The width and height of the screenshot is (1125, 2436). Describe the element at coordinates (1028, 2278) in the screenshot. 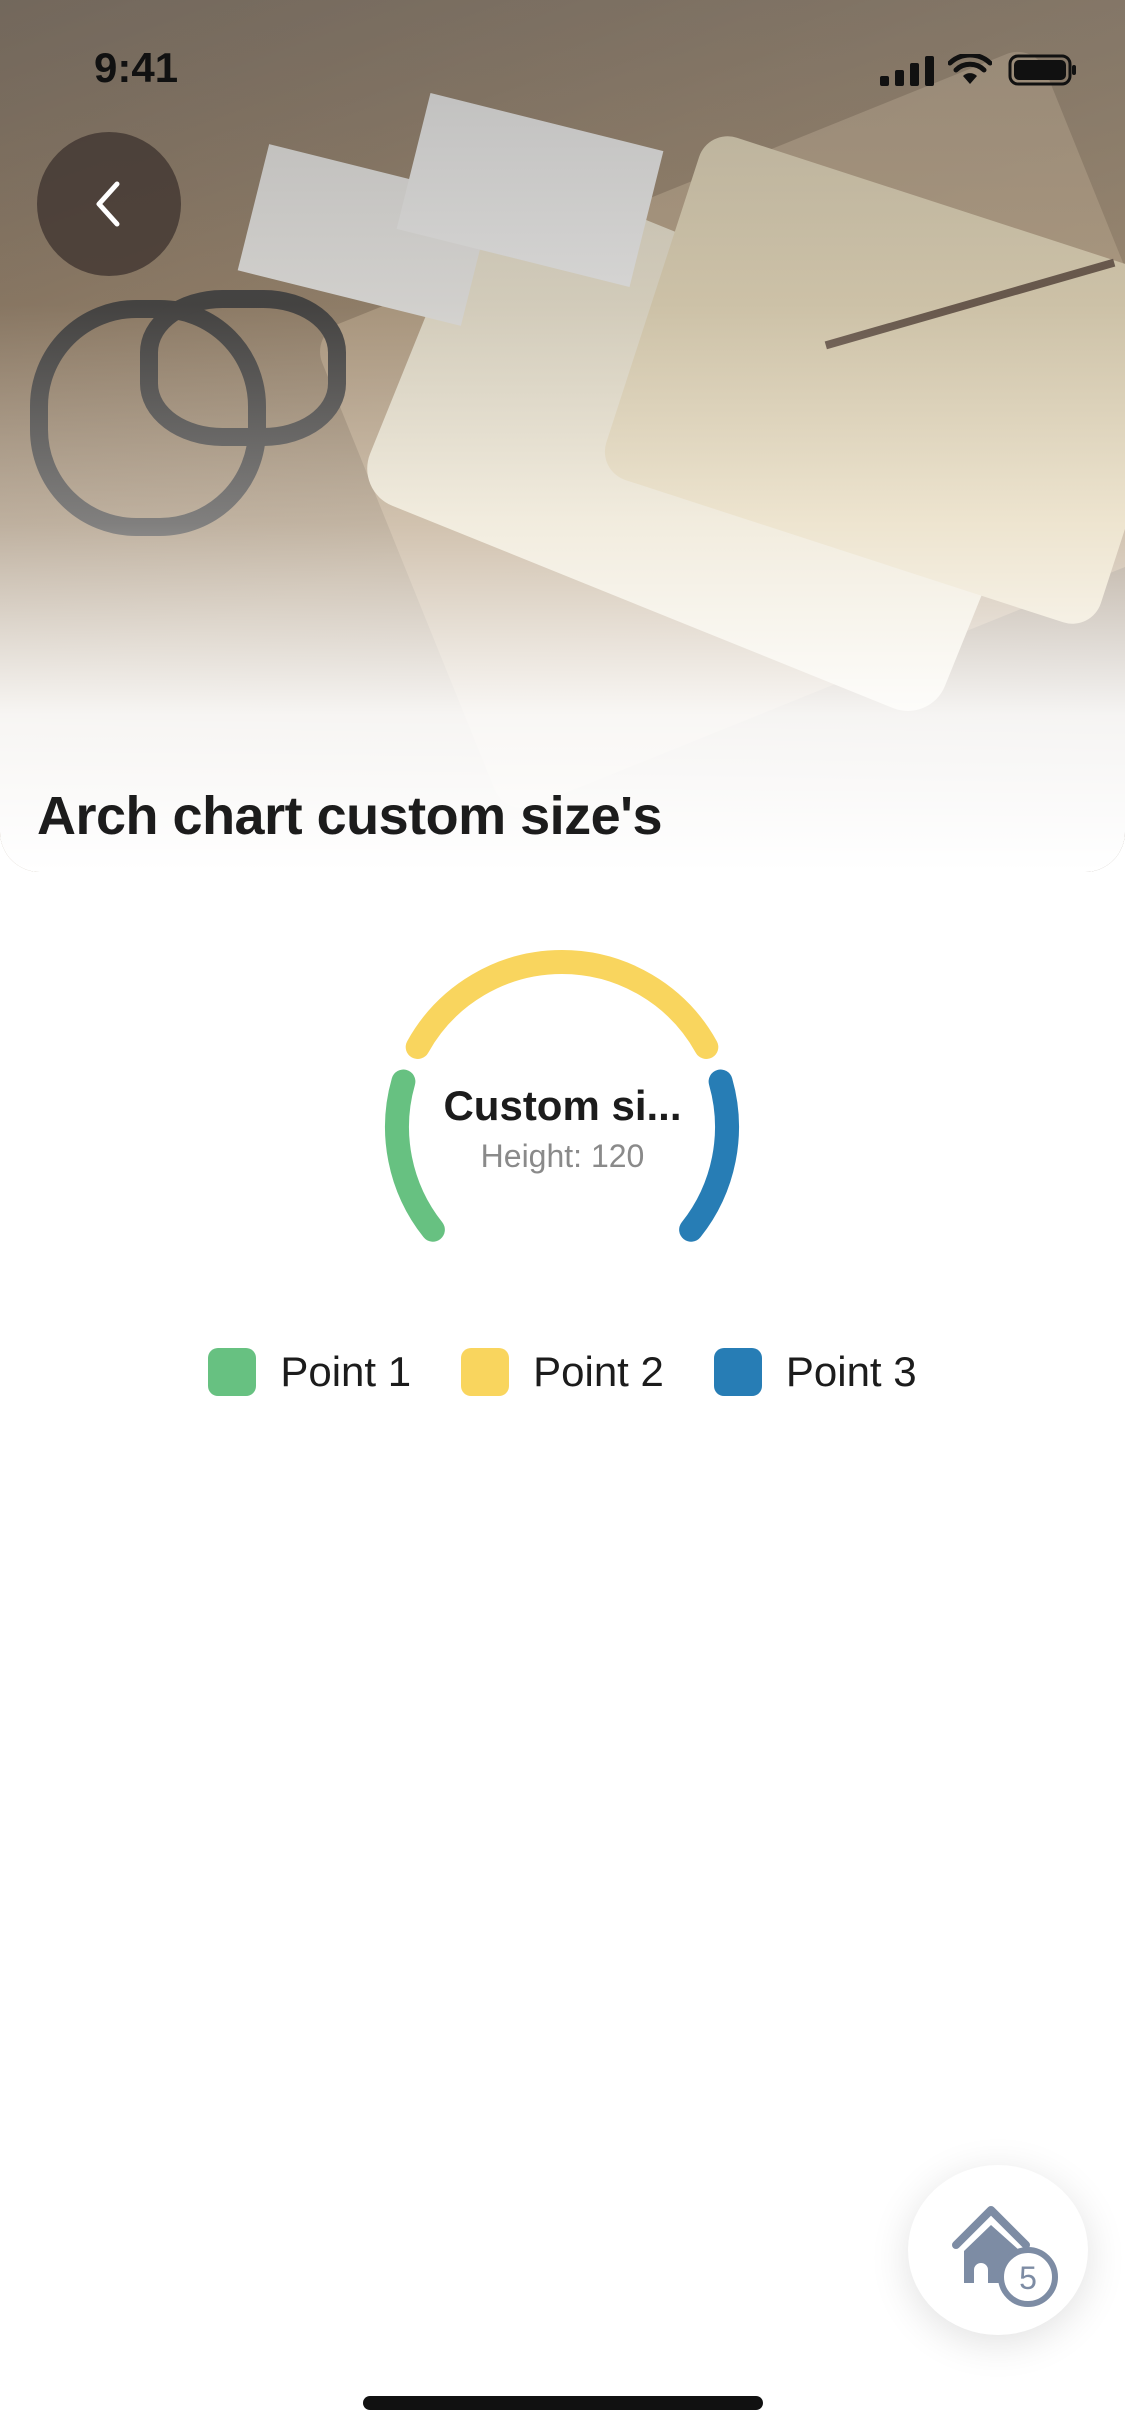

I see `home-badge: 5` at that location.